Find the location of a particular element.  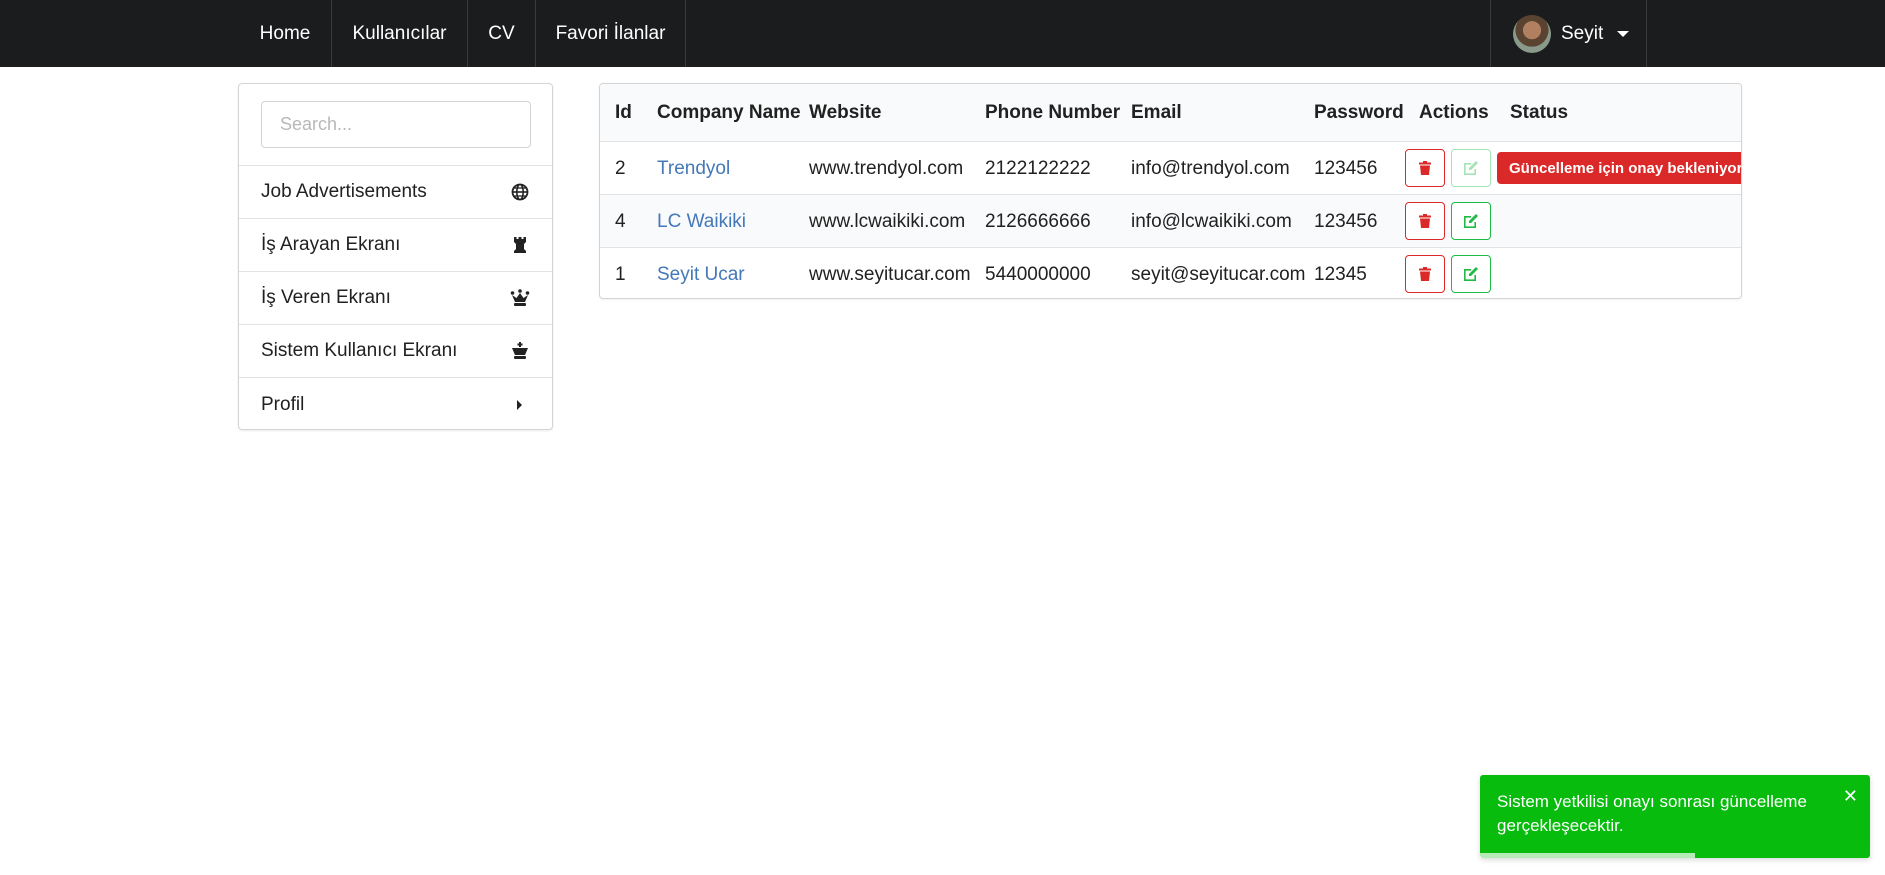

cell-website: www.lcwaikiki.com is located at coordinates (887, 221).